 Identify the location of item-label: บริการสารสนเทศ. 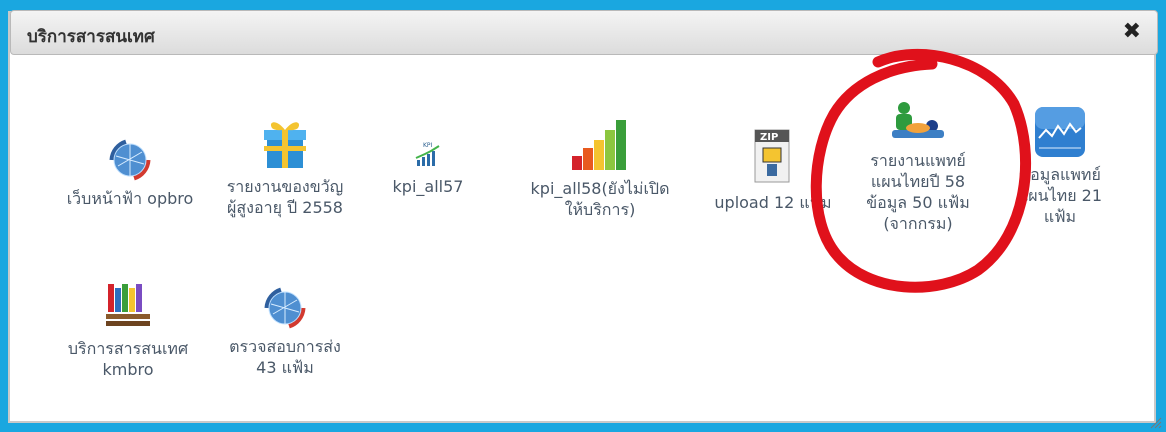
(128, 348).